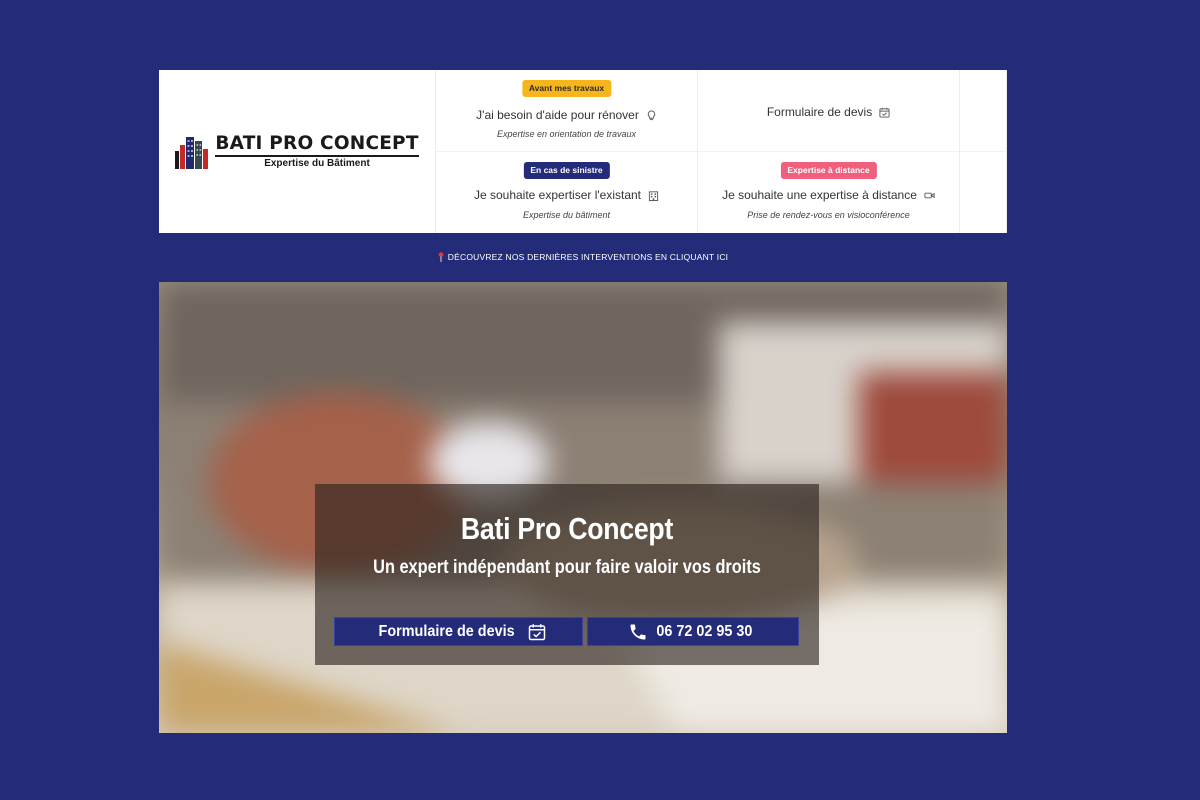 This screenshot has height=800, width=1200. I want to click on quote-form-button-label: Formulaire de devis, so click(446, 631).